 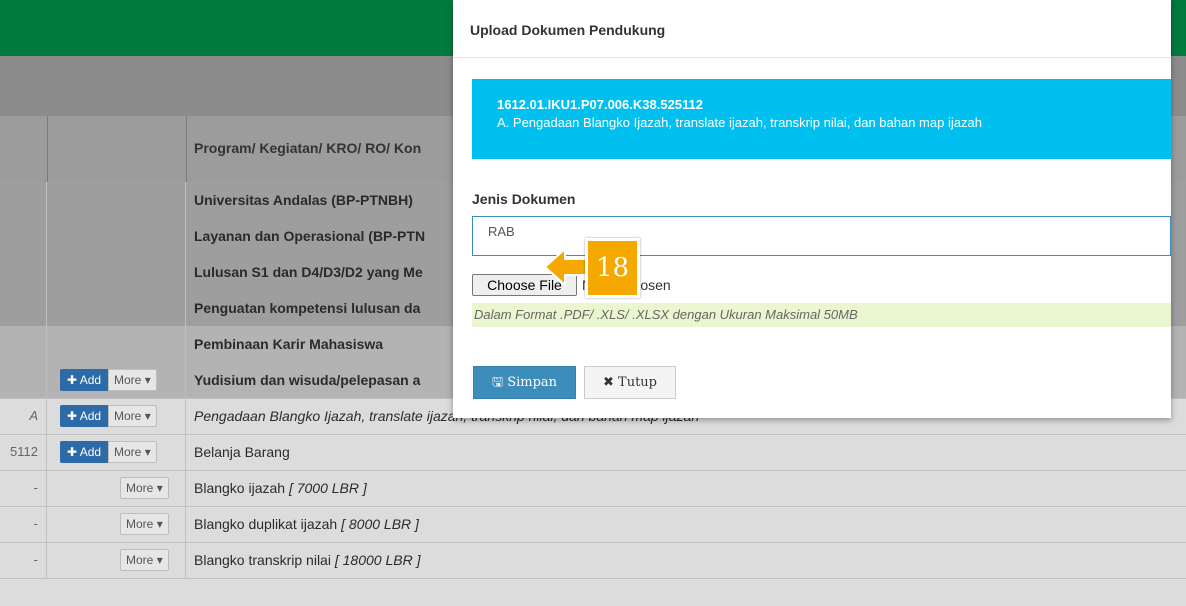 What do you see at coordinates (567, 267) in the screenshot?
I see `left-arrow-icon` at bounding box center [567, 267].